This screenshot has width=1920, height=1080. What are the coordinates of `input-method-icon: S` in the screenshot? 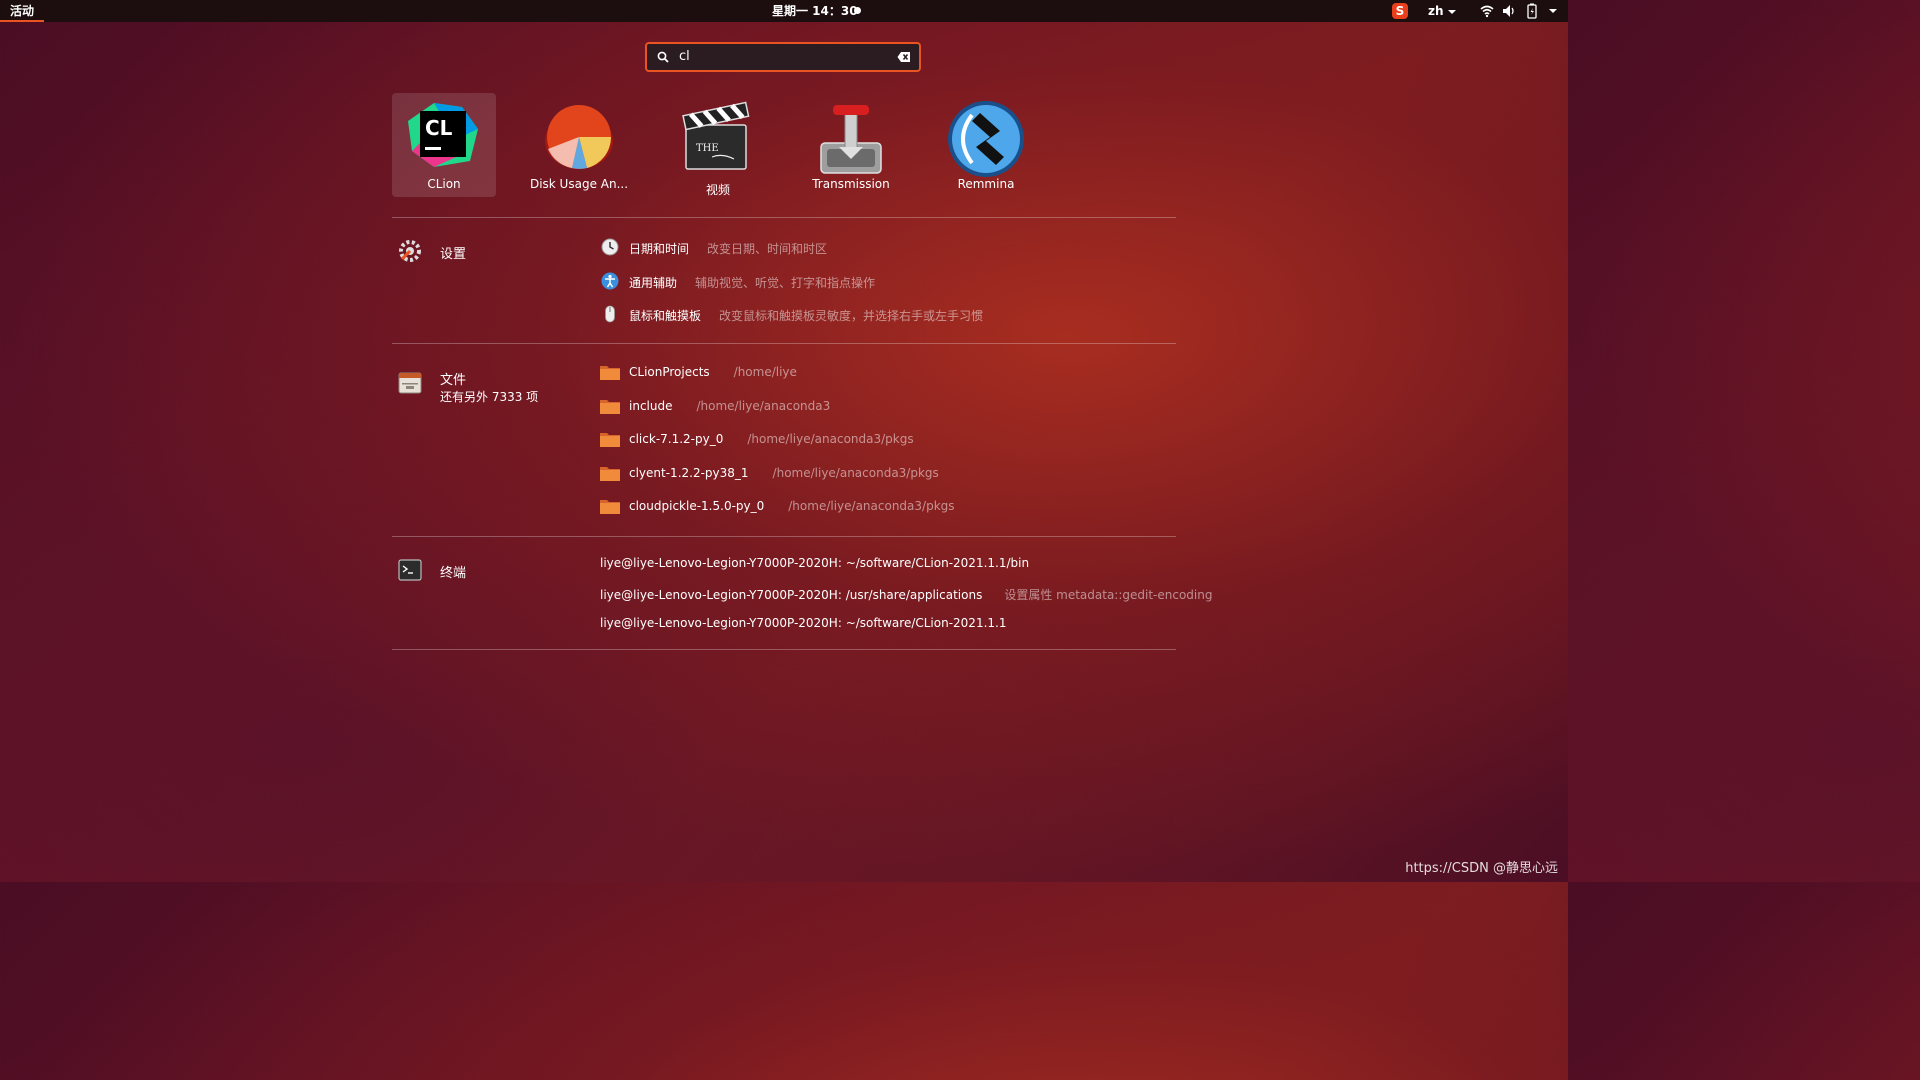 It's located at (1400, 11).